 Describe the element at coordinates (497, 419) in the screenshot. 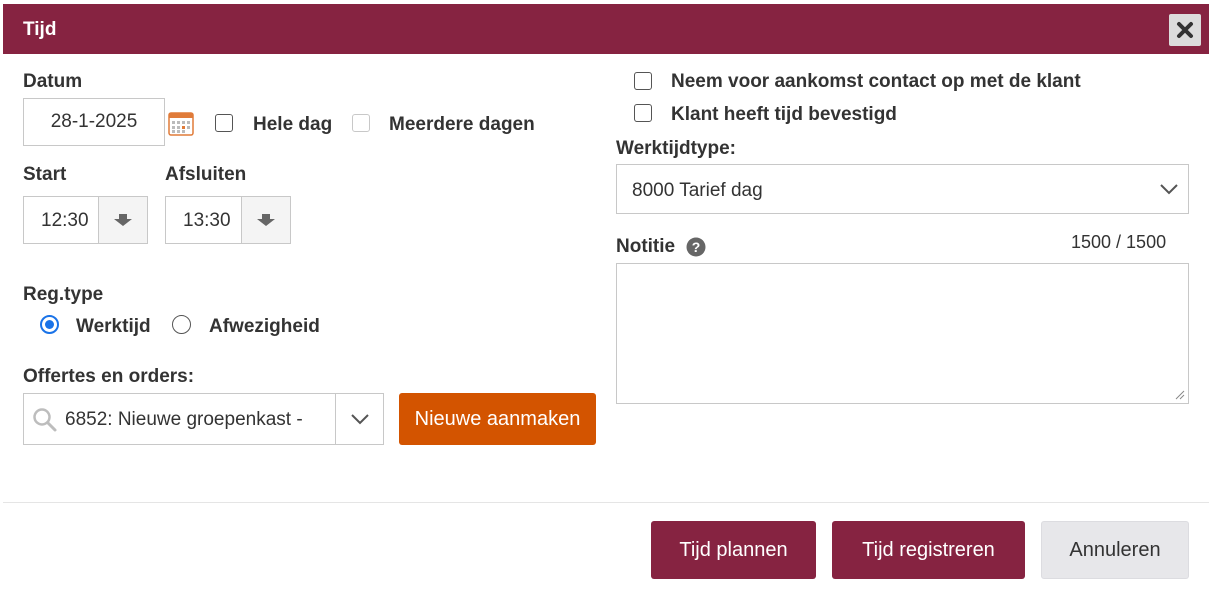

I see `new-order-button: Nieuwe aanmaken` at that location.